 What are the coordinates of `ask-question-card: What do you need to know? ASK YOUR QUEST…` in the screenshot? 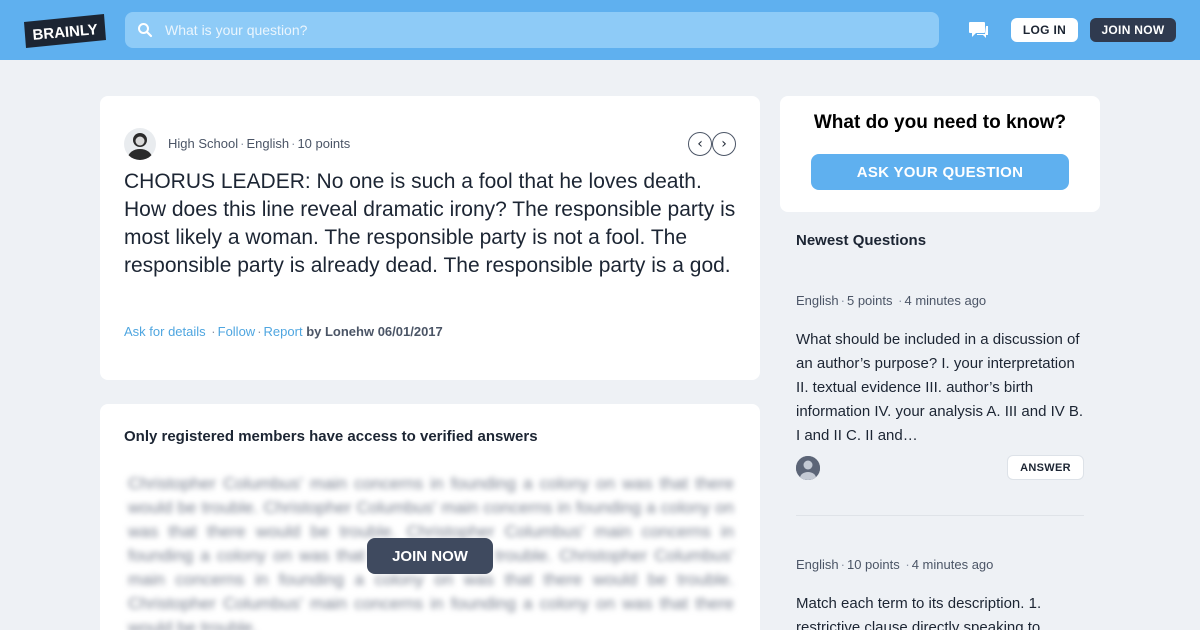 It's located at (940, 154).